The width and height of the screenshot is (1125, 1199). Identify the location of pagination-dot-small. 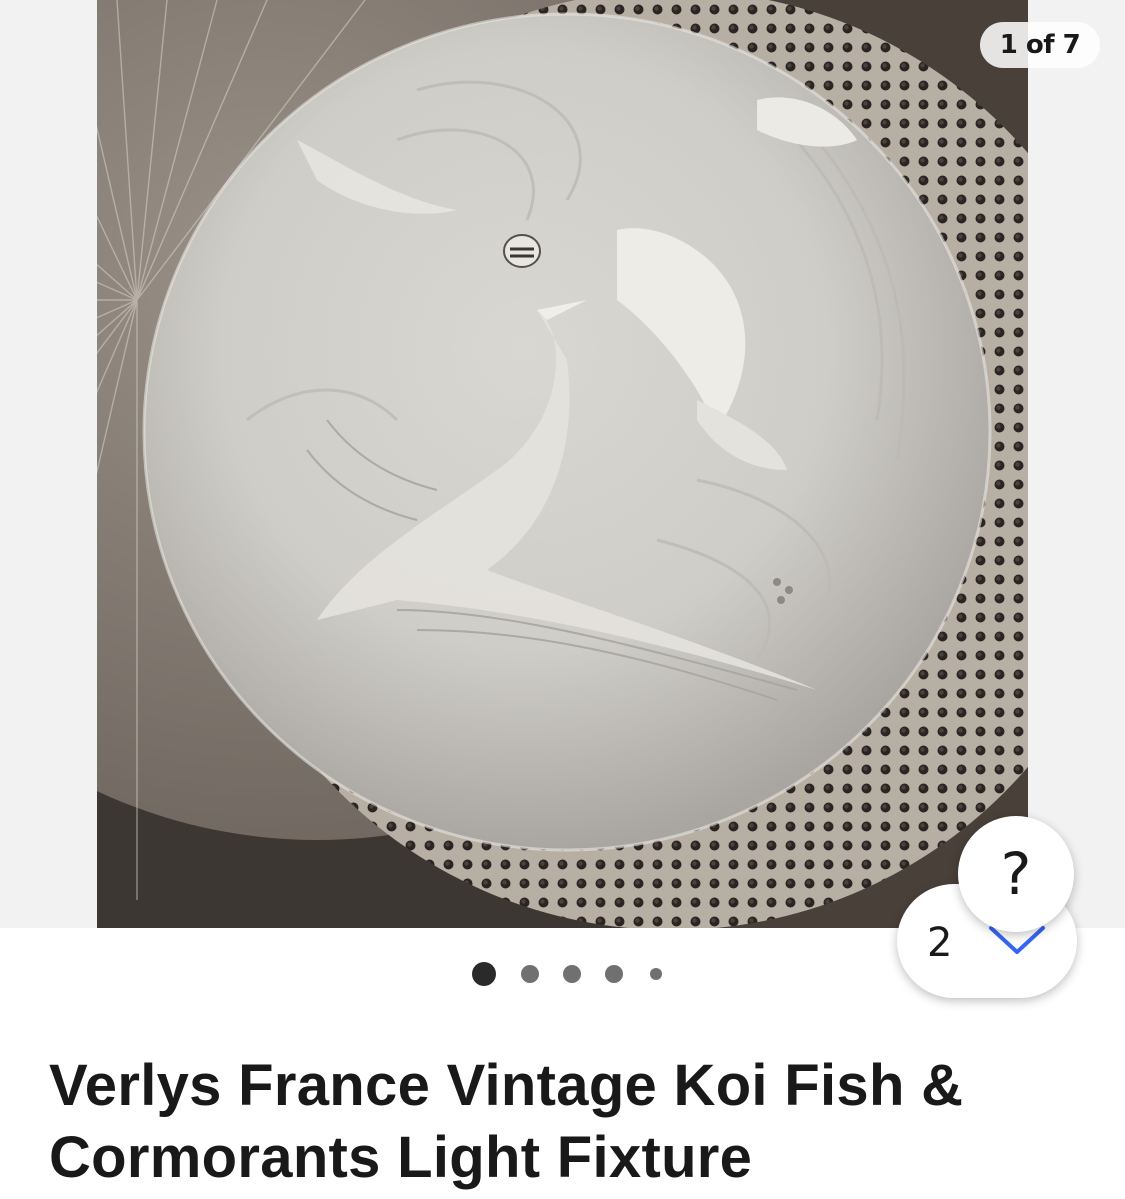
(656, 974).